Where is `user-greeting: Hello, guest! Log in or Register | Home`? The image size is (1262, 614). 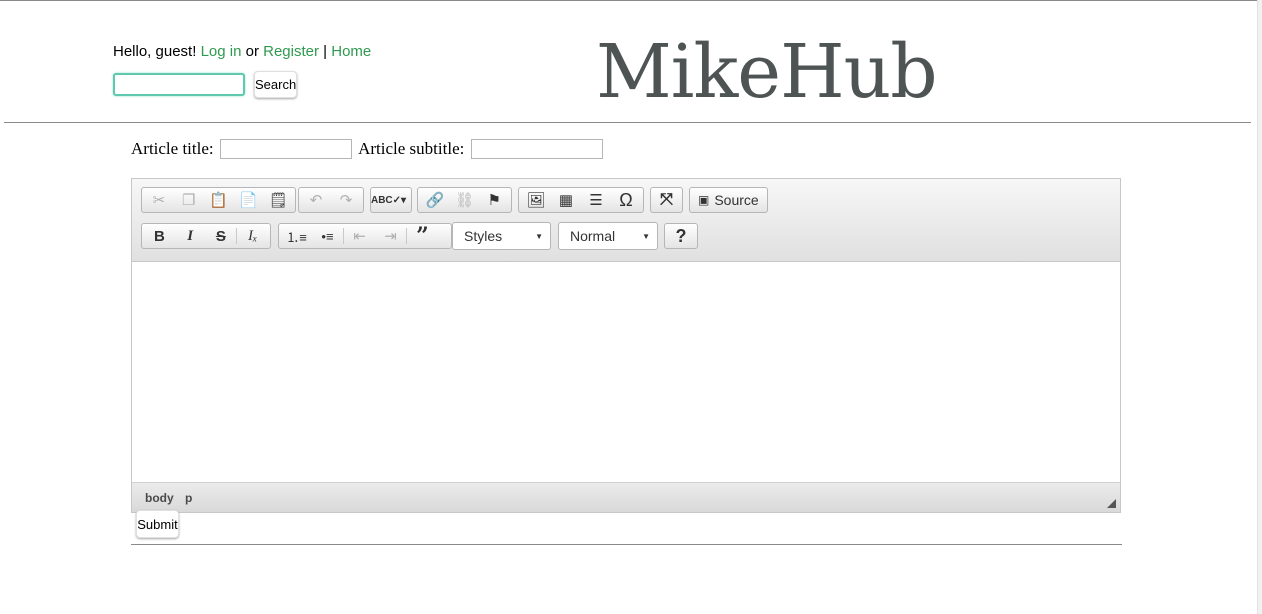
user-greeting: Hello, guest! Log in or Register | Home is located at coordinates (242, 52).